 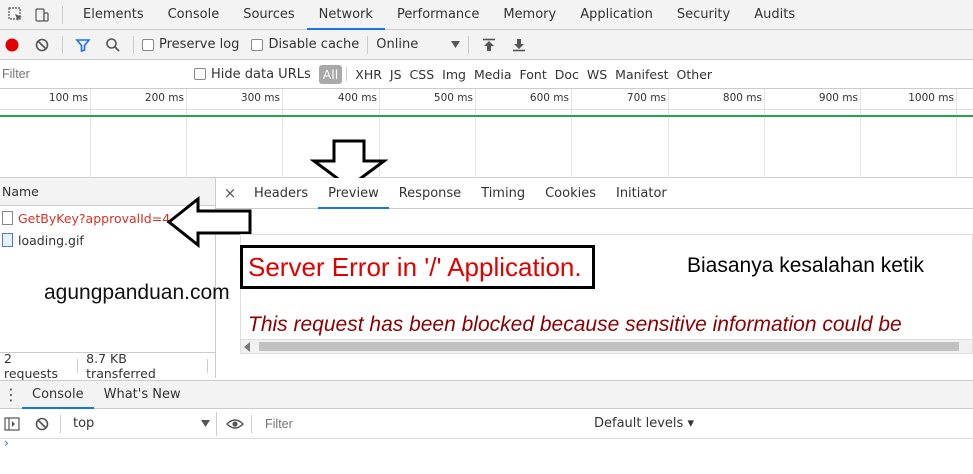 I want to click on disable-cache-checkbox: Disable cache, so click(x=305, y=44).